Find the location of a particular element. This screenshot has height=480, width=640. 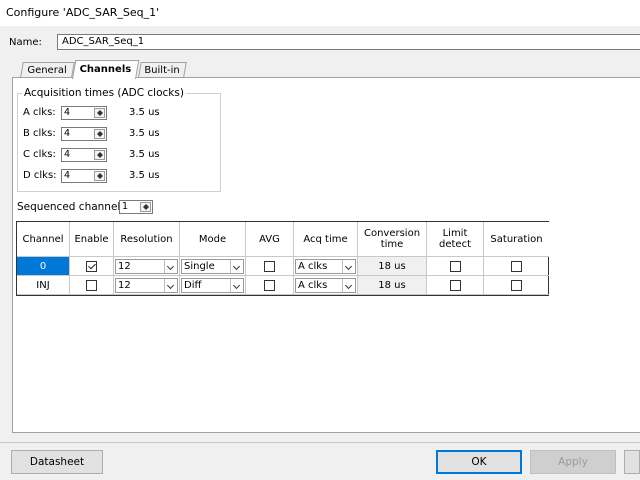

a-clks-spinner: 4 is located at coordinates (84, 113).